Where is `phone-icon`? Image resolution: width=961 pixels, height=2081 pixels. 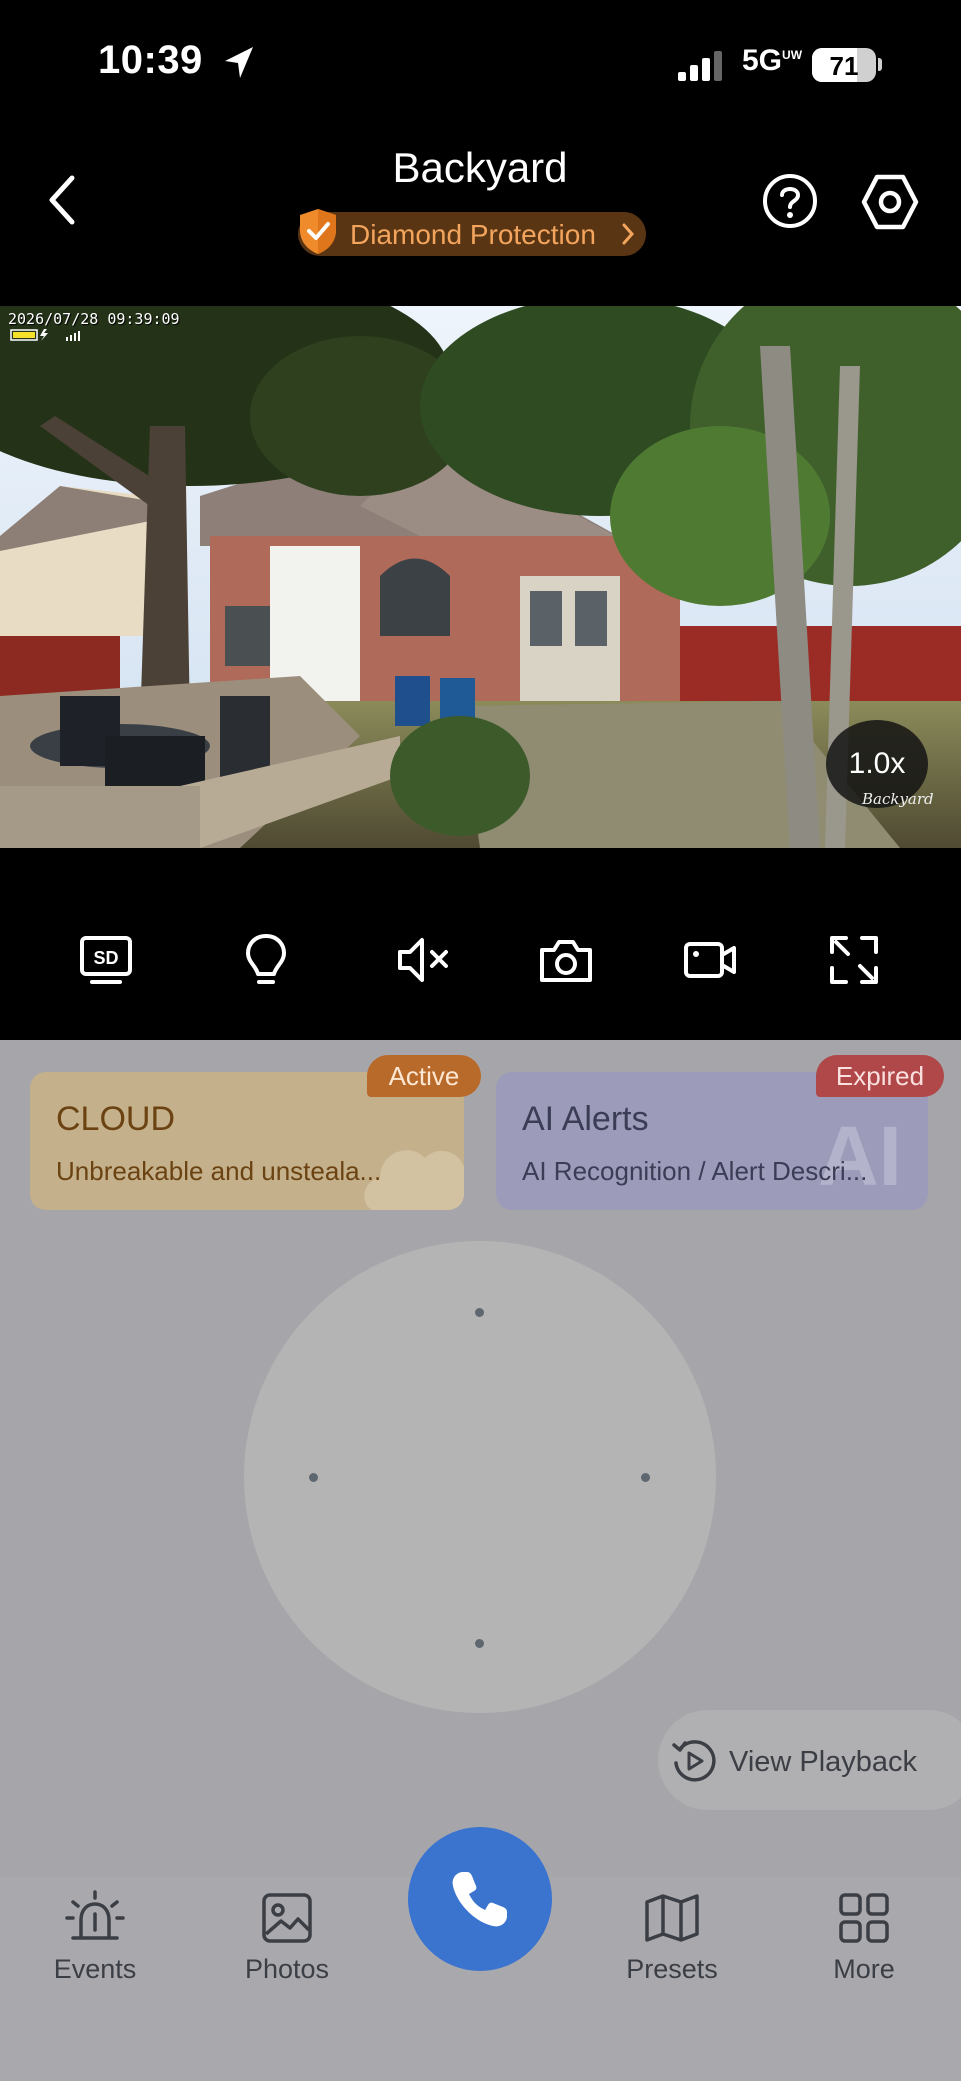 phone-icon is located at coordinates (479, 1899).